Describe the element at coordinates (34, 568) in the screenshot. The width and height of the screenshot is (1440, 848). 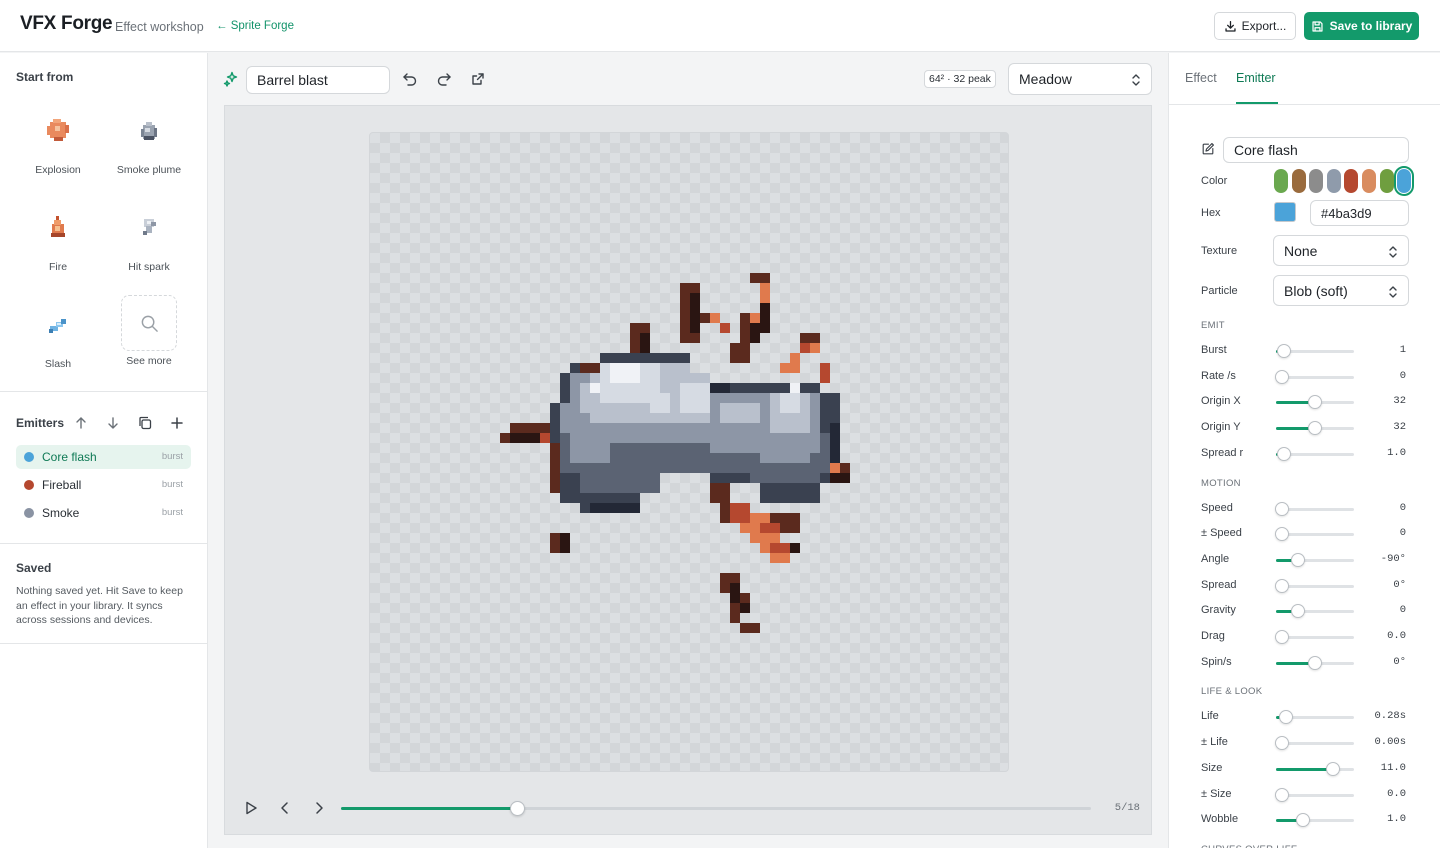
I see `saved-title: Saved` at that location.